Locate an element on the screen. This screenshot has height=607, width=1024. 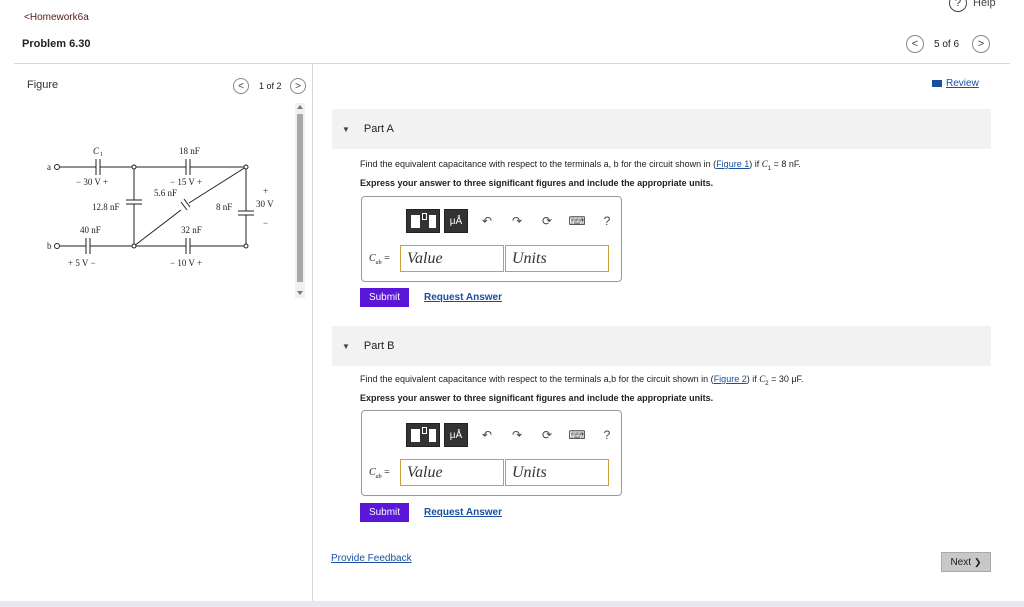
part-b-question-post: ) if is located at coordinates (753, 379).